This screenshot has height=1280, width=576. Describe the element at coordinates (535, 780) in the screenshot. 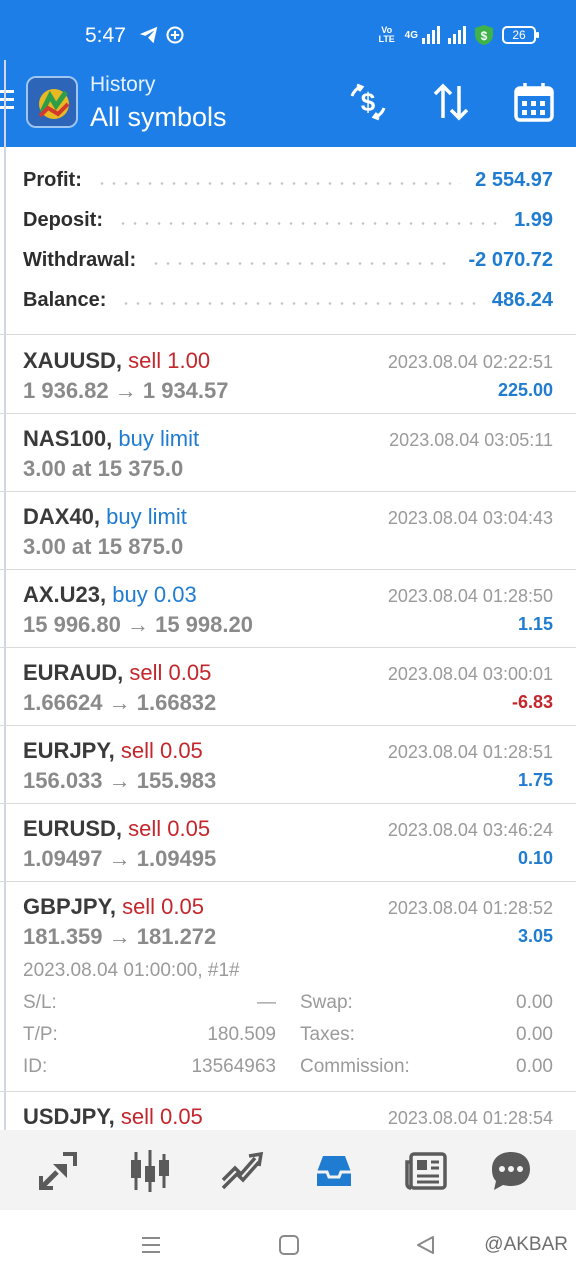

I see `trade-profit: 1.75` at that location.